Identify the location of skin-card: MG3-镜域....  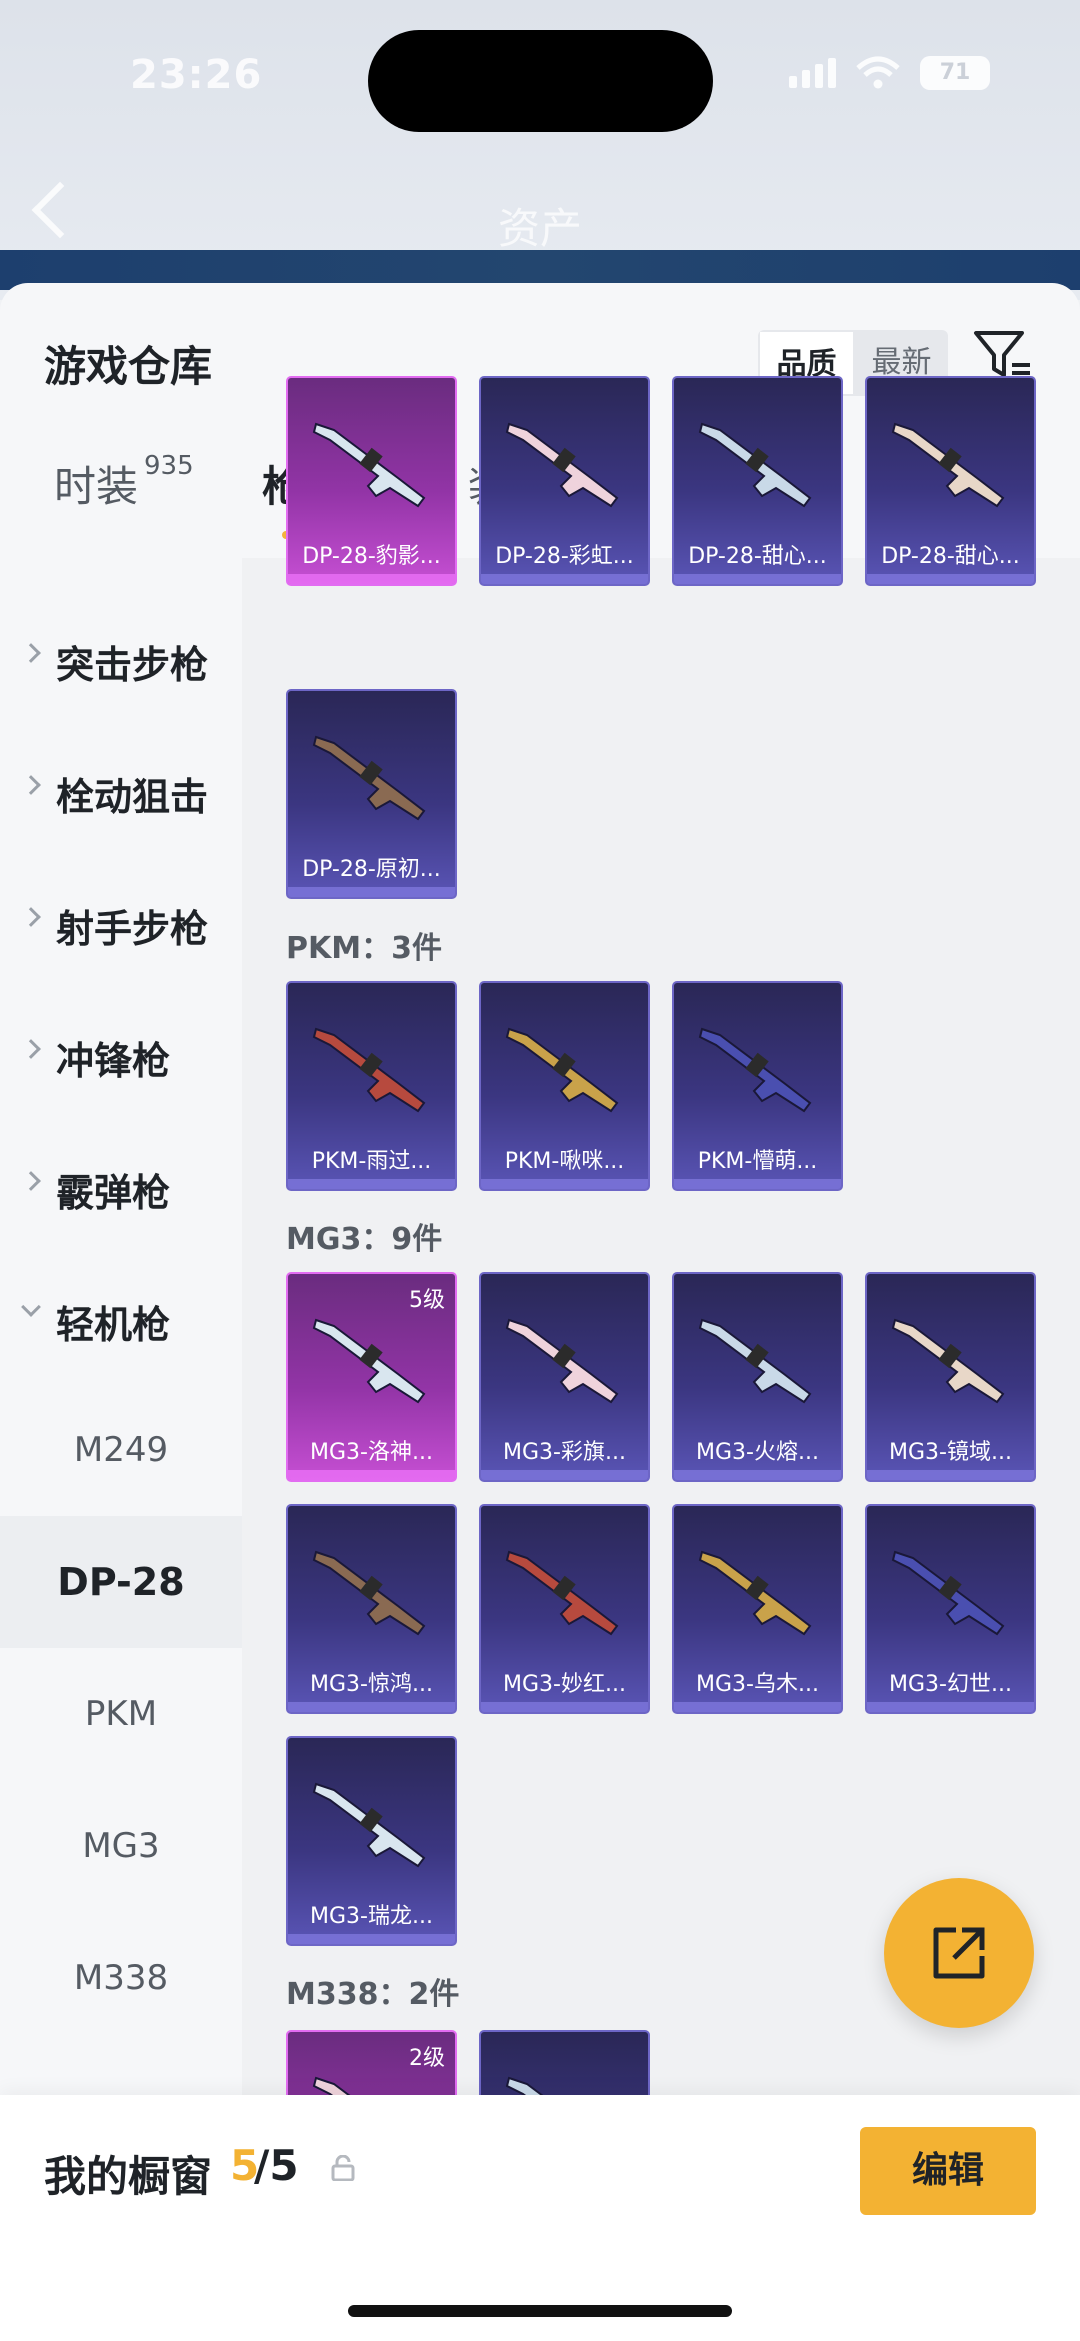
(950, 1377).